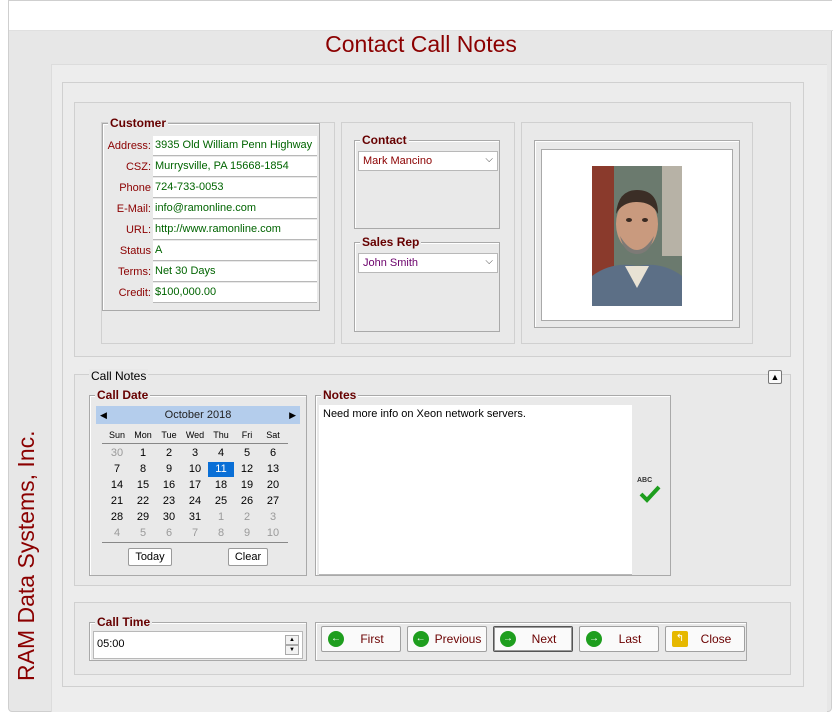 Image resolution: width=839 pixels, height=719 pixels. I want to click on calendar-day: 23, so click(169, 501).